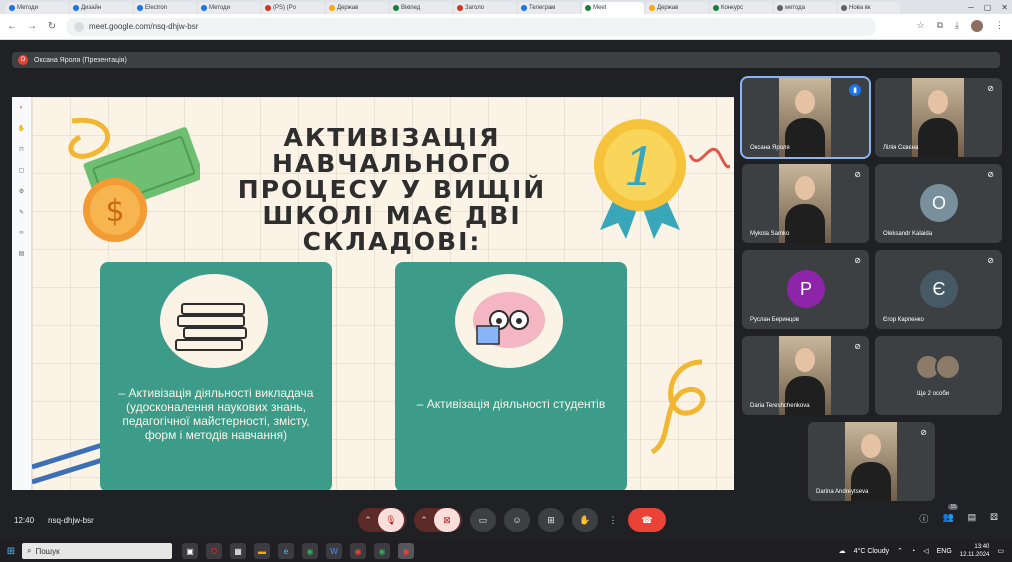 Image resolution: width=1012 pixels, height=562 pixels. Describe the element at coordinates (982, 547) in the screenshot. I see `clock-time: 13:40` at that location.